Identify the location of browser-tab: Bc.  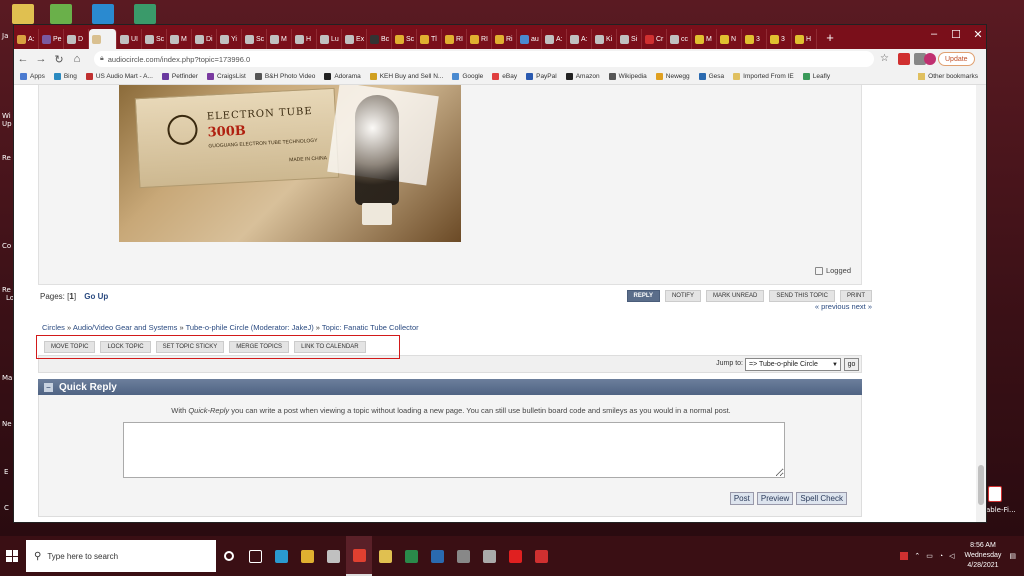
(379, 39).